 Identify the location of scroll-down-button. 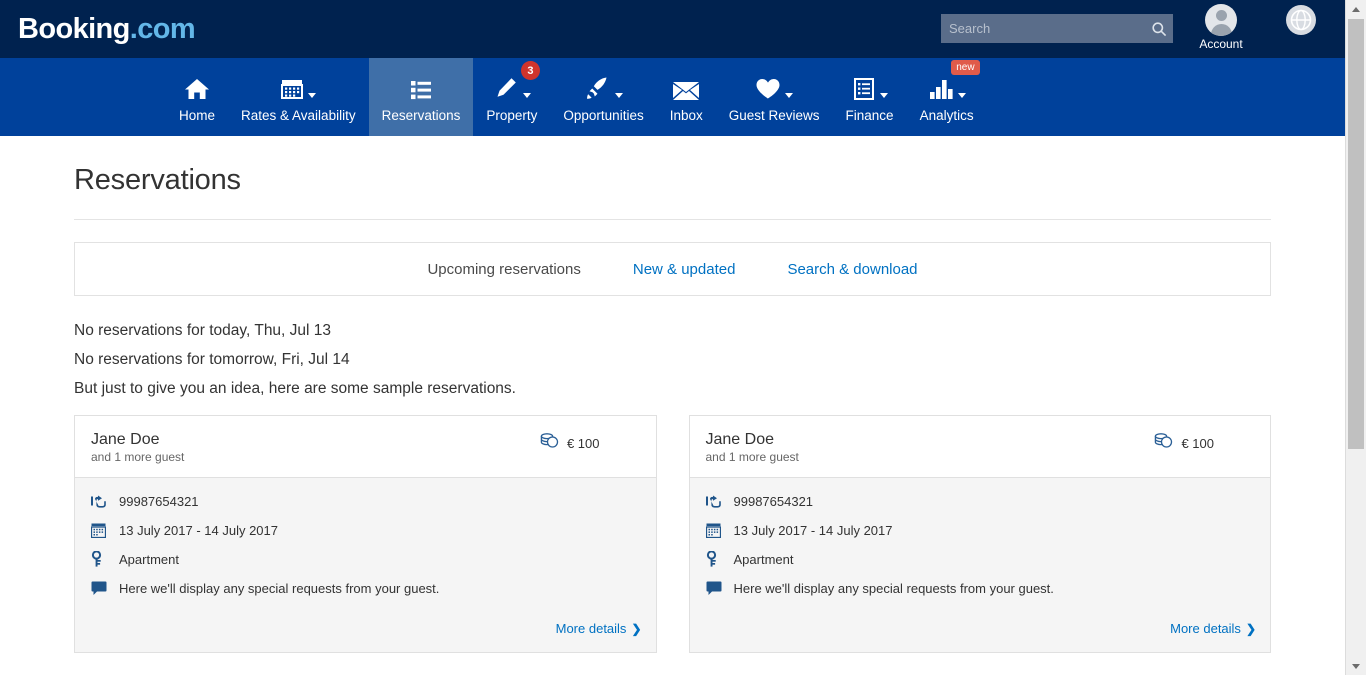
(1356, 666).